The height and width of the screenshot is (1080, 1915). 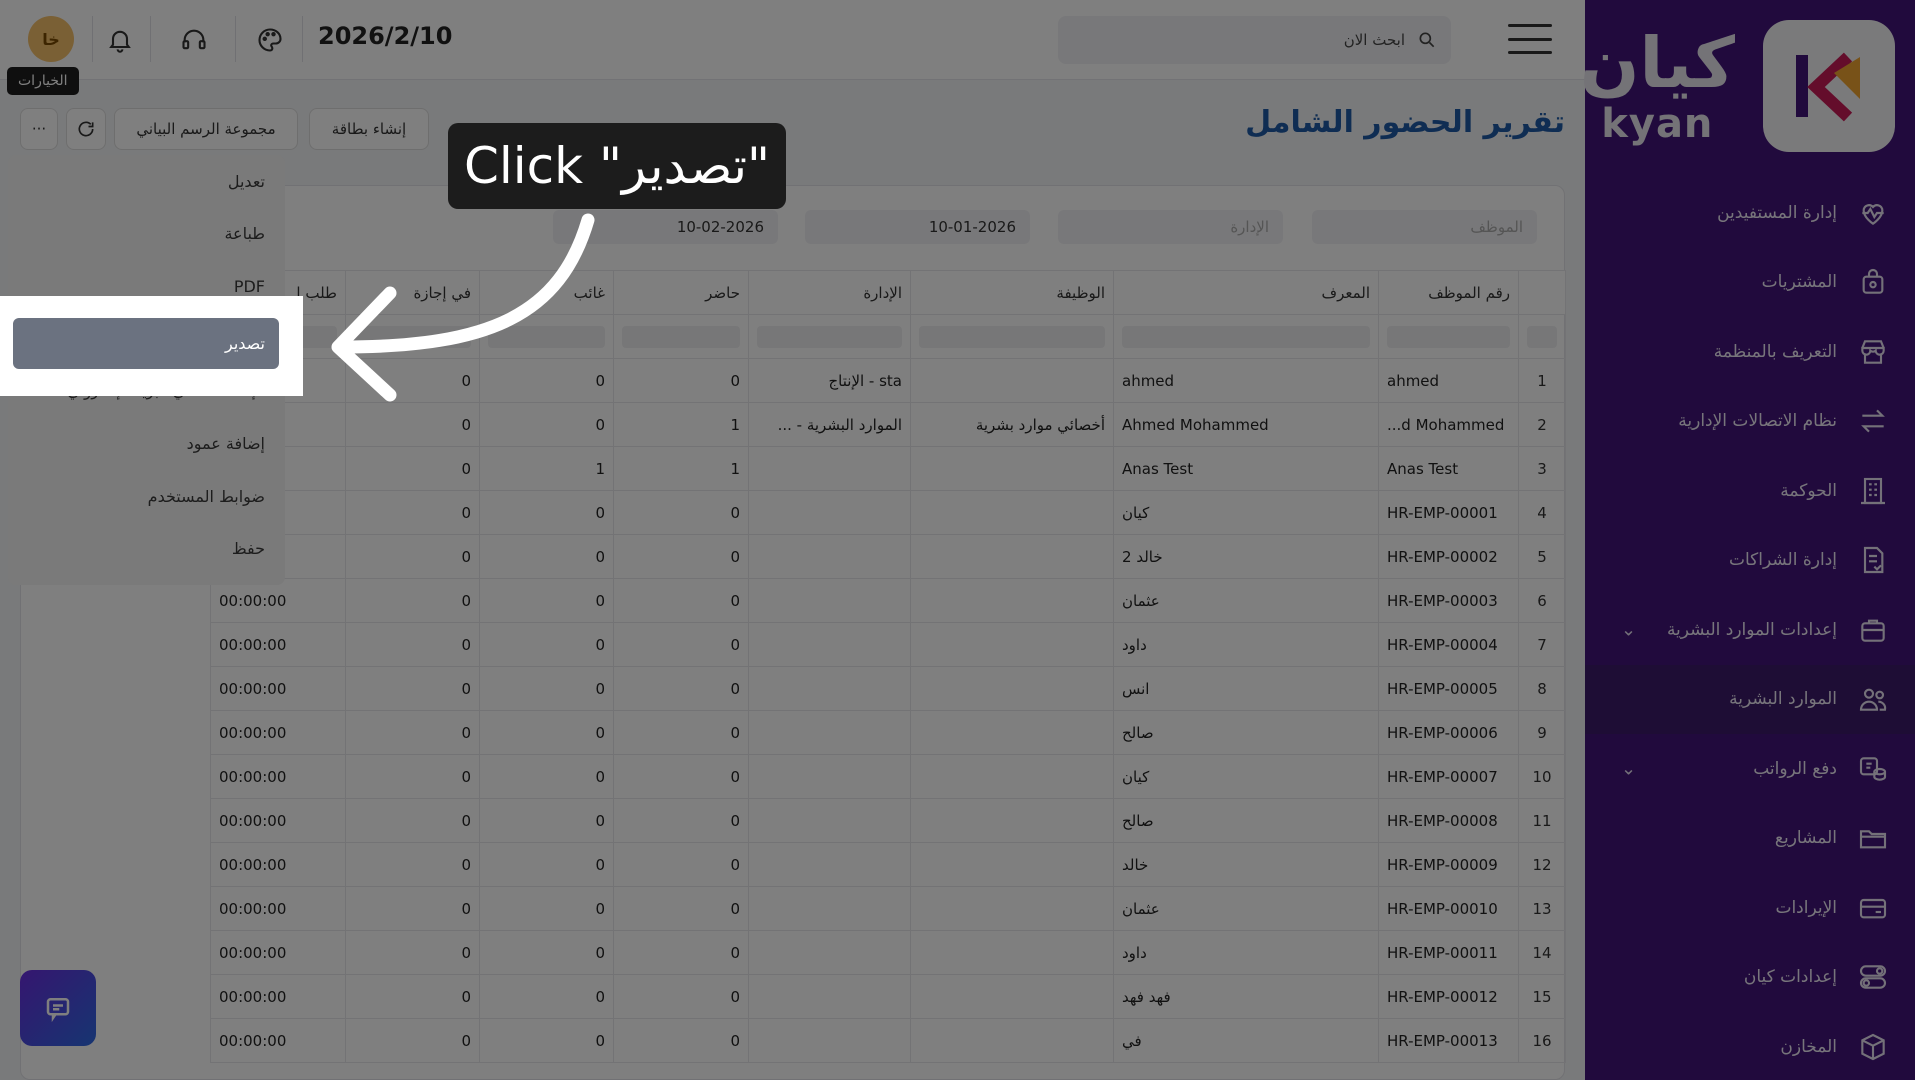 What do you see at coordinates (1012, 864) in the screenshot?
I see `cell-job` at bounding box center [1012, 864].